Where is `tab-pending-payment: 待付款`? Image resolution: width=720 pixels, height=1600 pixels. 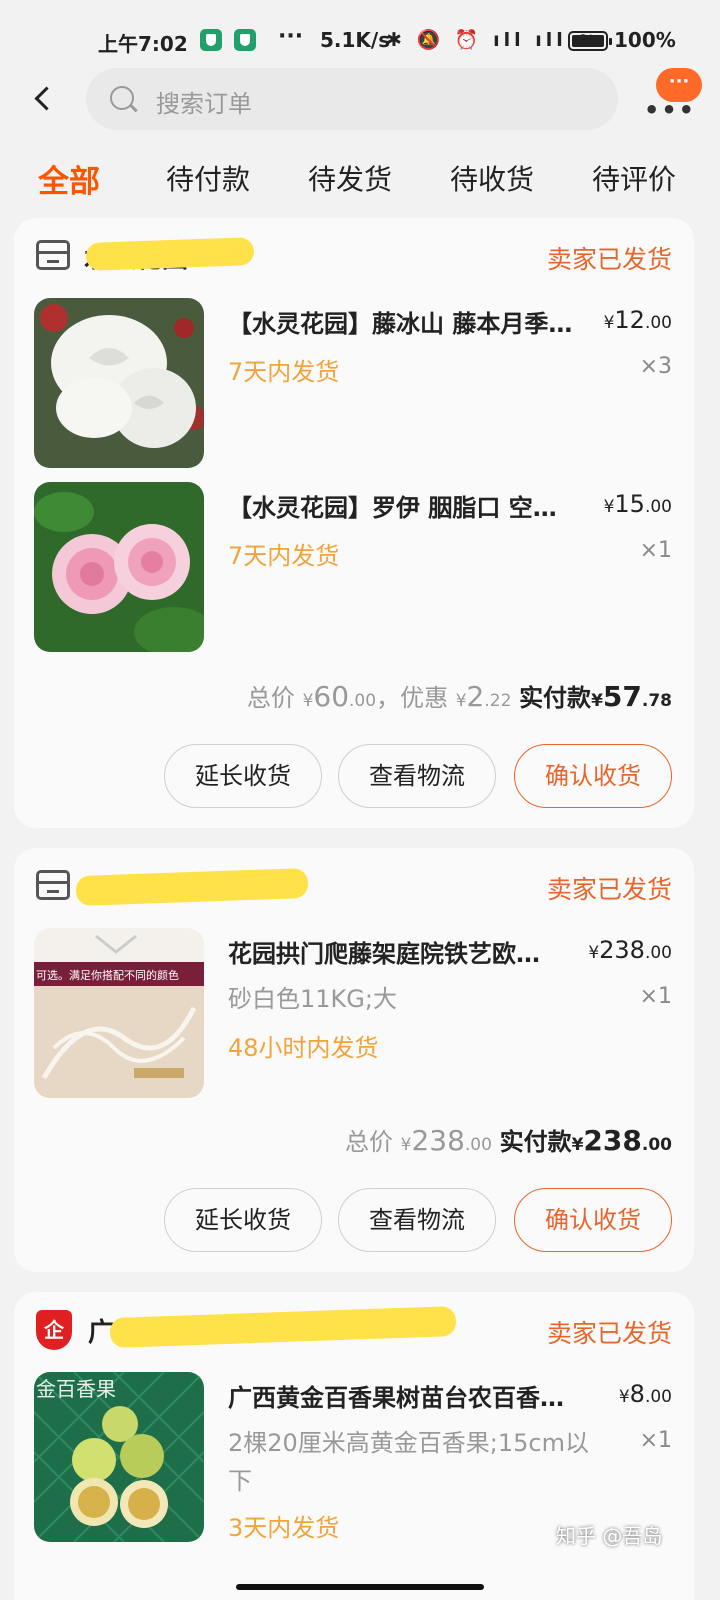 tab-pending-payment: 待付款 is located at coordinates (208, 178).